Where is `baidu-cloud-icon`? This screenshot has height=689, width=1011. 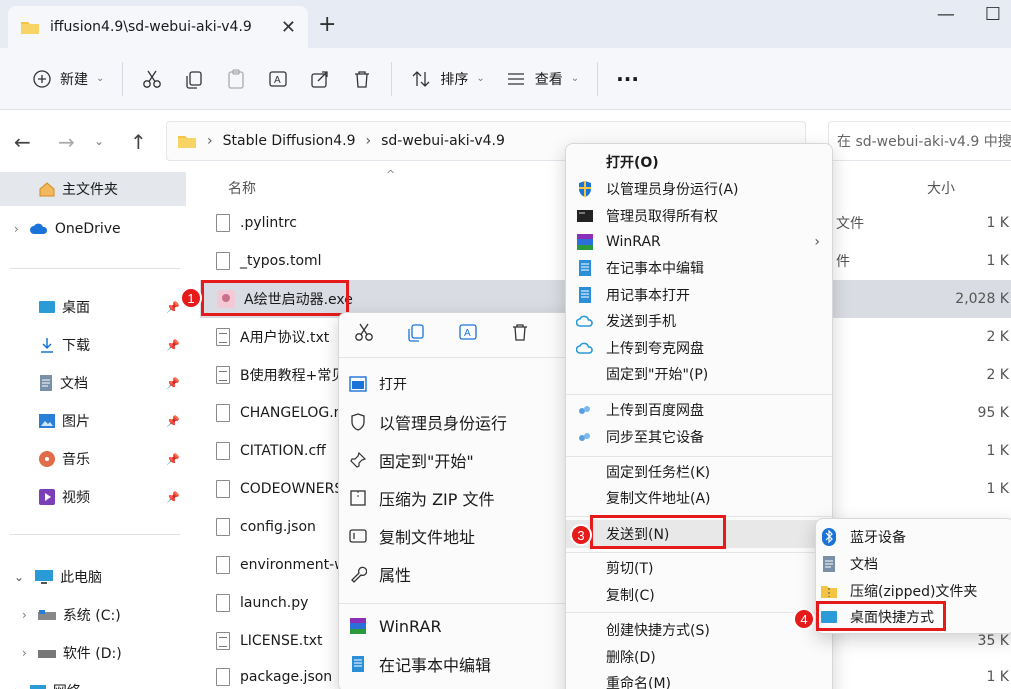 baidu-cloud-icon is located at coordinates (585, 410).